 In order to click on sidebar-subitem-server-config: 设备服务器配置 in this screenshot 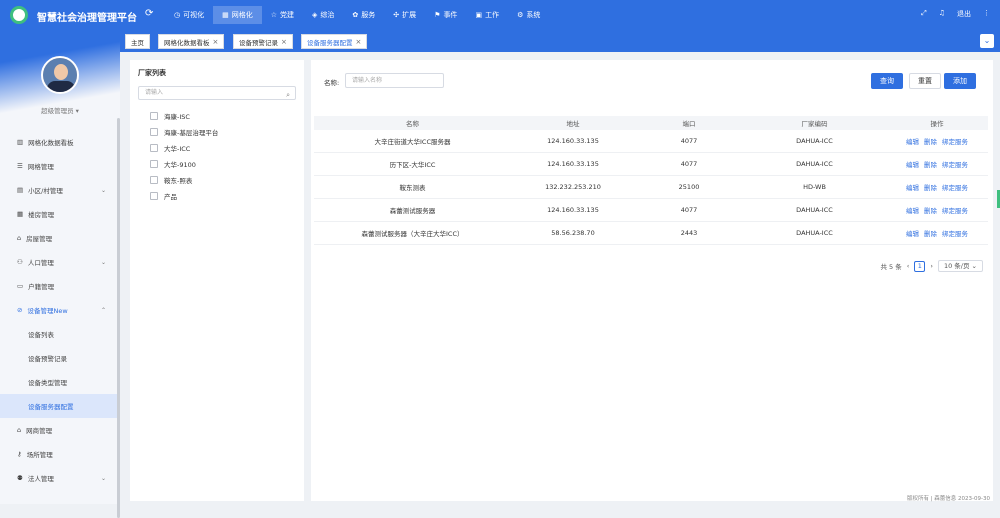, I will do `click(60, 406)`.